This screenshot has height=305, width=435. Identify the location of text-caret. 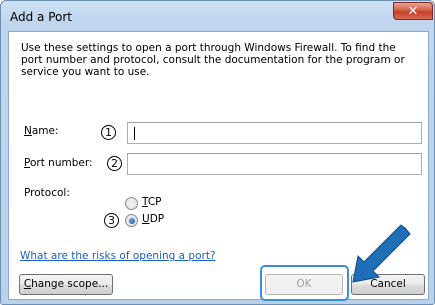
(134, 133).